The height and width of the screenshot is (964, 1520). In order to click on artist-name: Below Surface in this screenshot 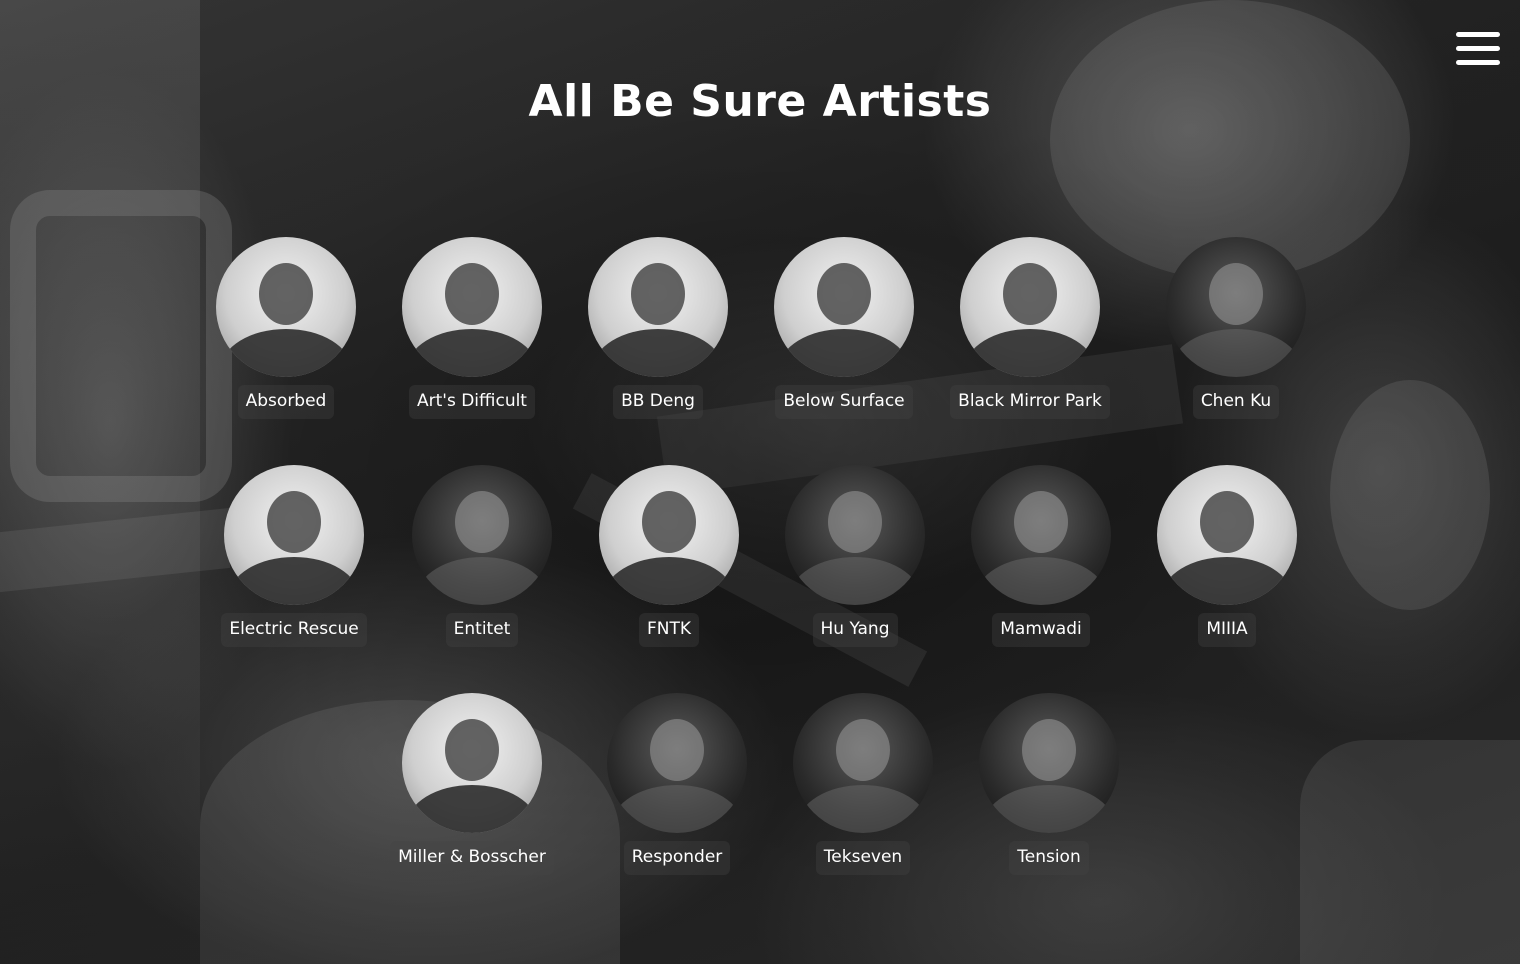, I will do `click(844, 402)`.